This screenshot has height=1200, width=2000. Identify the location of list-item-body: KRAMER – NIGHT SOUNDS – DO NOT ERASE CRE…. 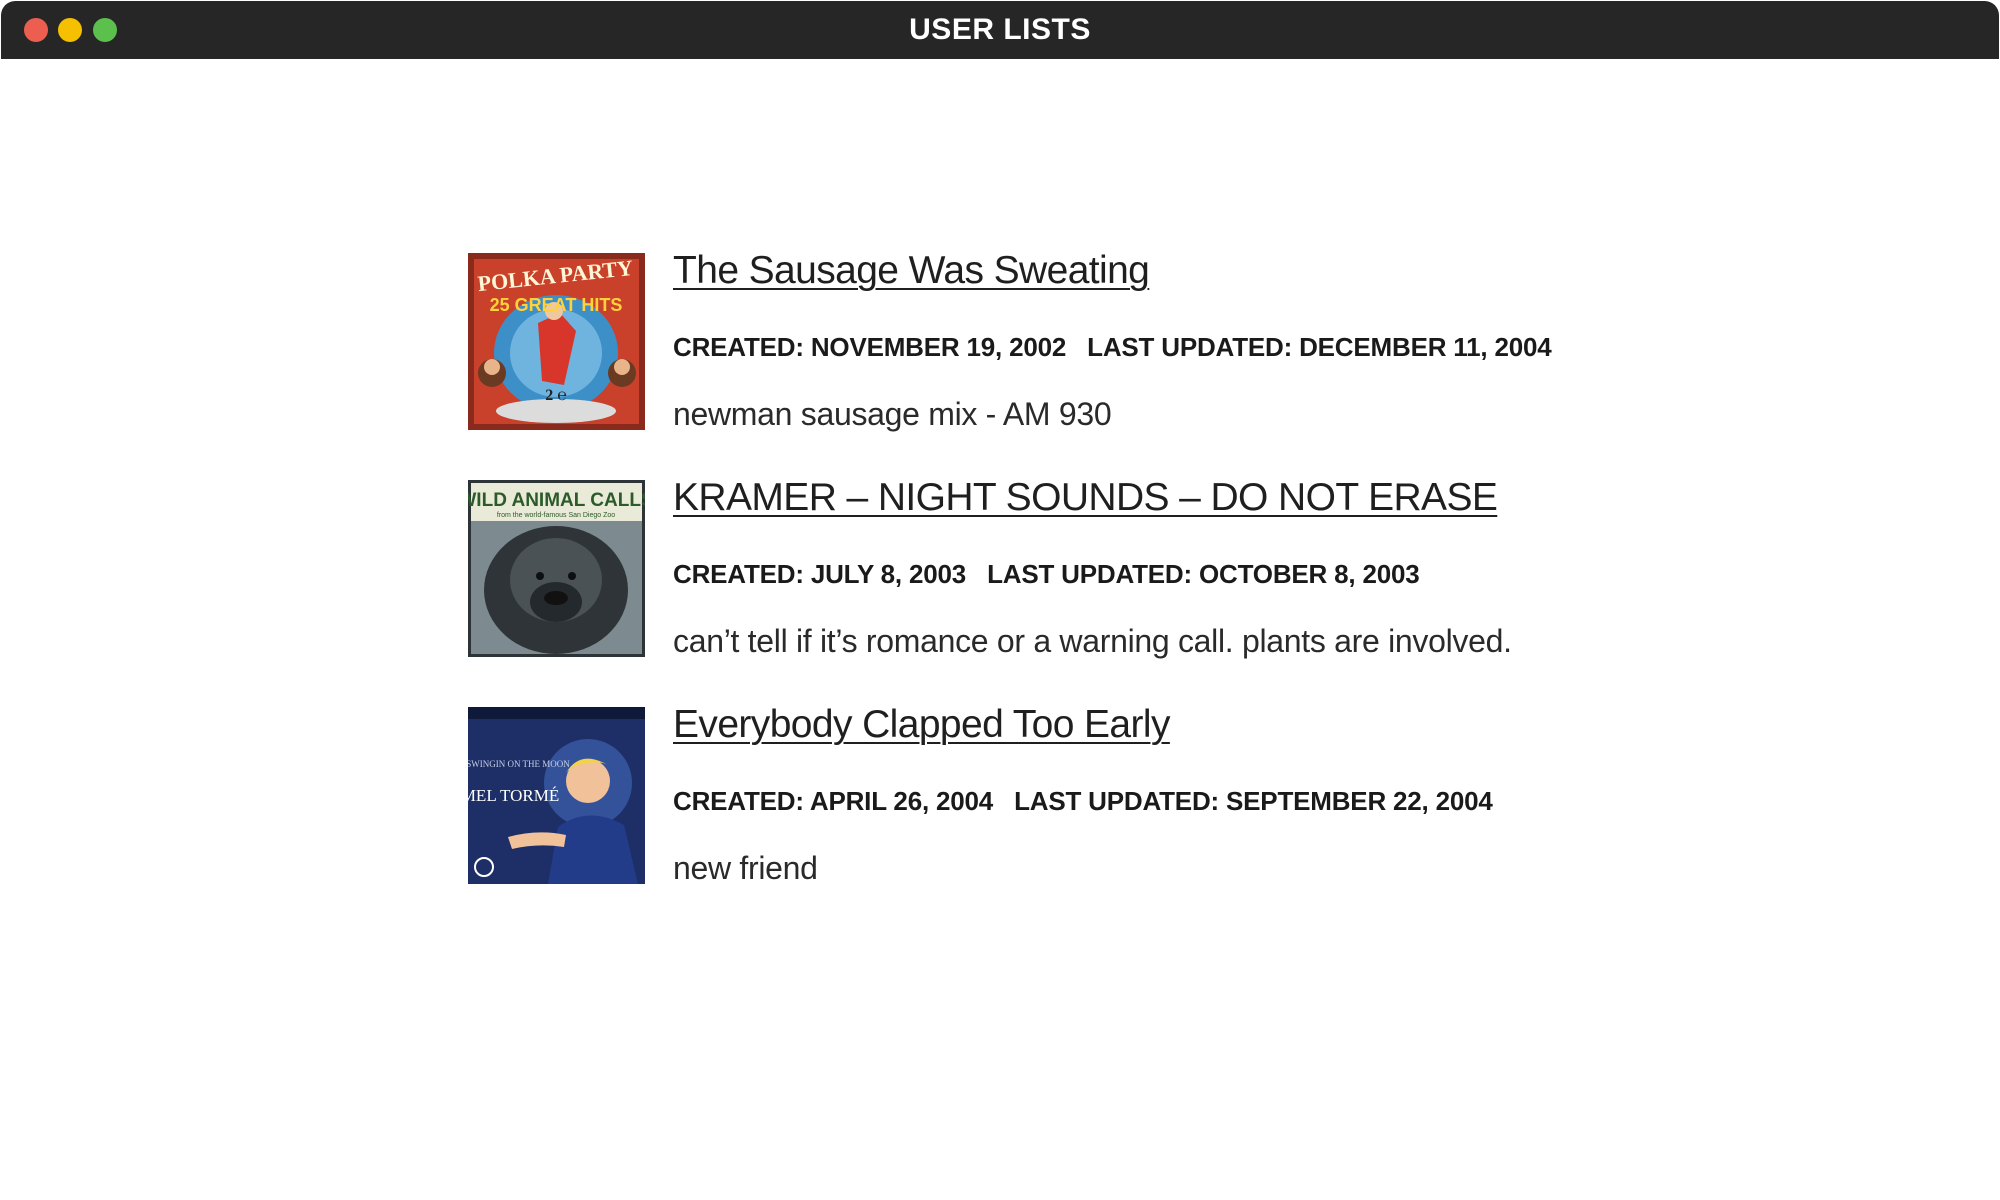
(1173, 567).